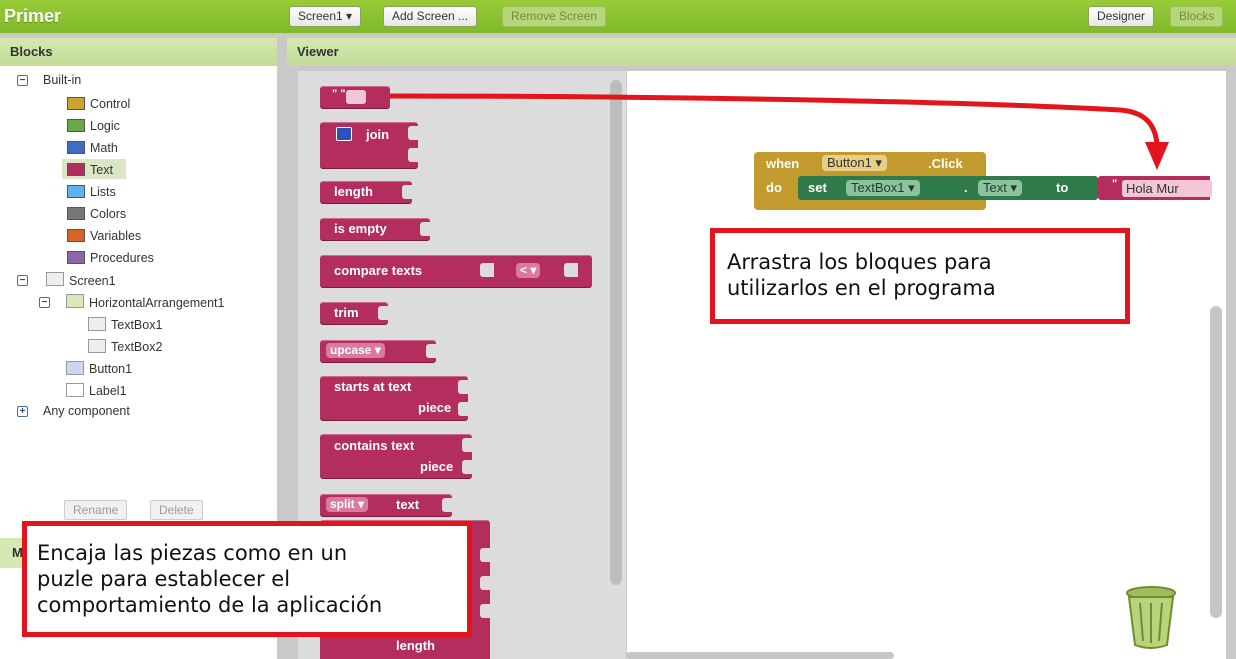 The height and width of the screenshot is (659, 1236). What do you see at coordinates (157, 303) in the screenshot?
I see `tree-horizontal-arrangement: HorizontalArrangement1` at bounding box center [157, 303].